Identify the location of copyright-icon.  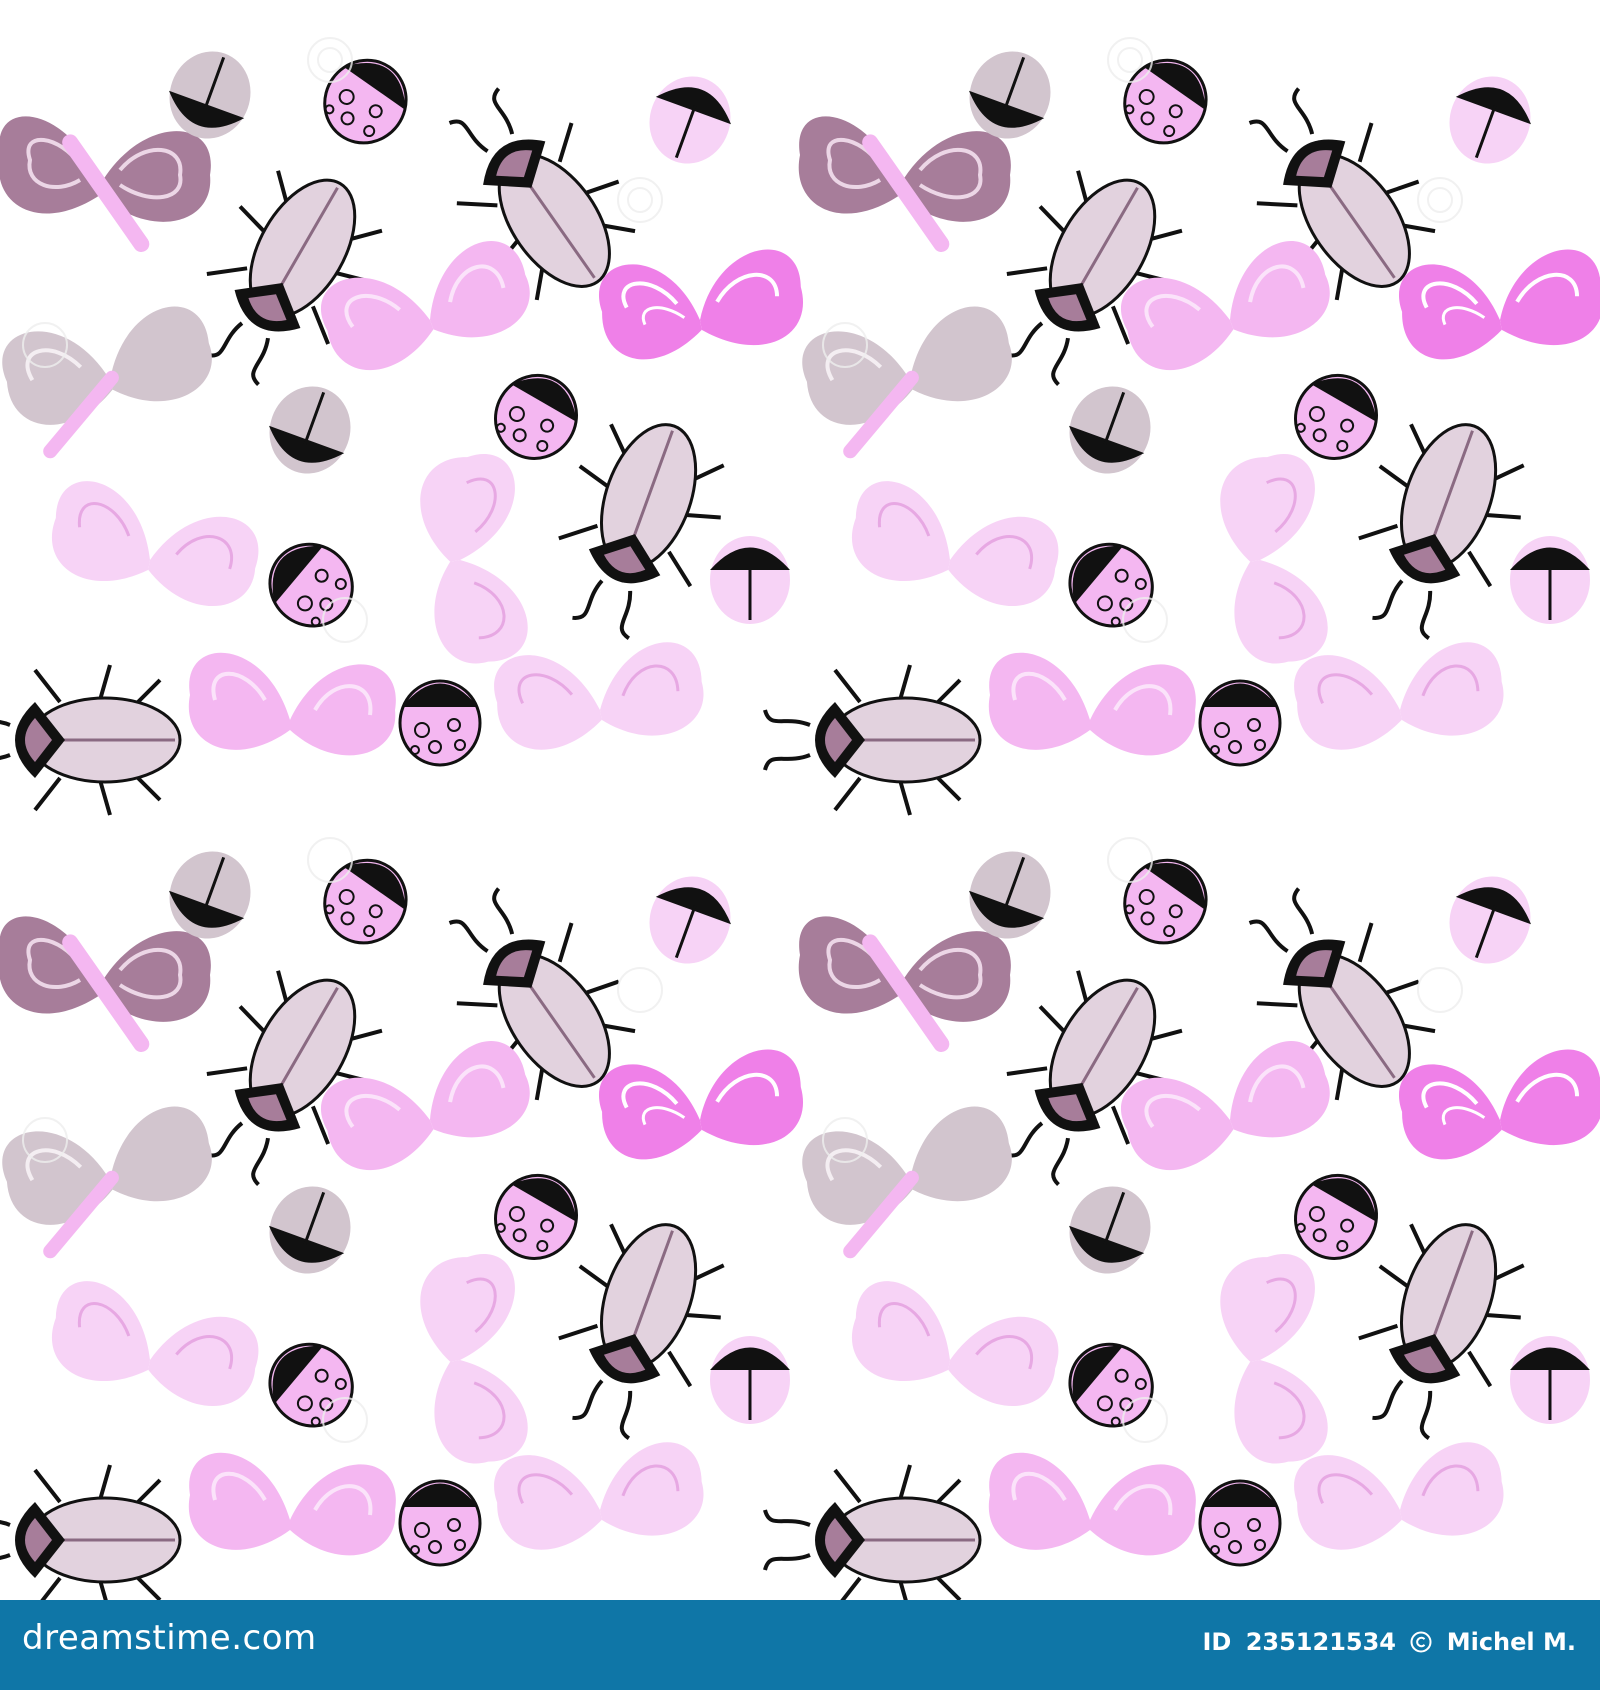
(1421, 1642).